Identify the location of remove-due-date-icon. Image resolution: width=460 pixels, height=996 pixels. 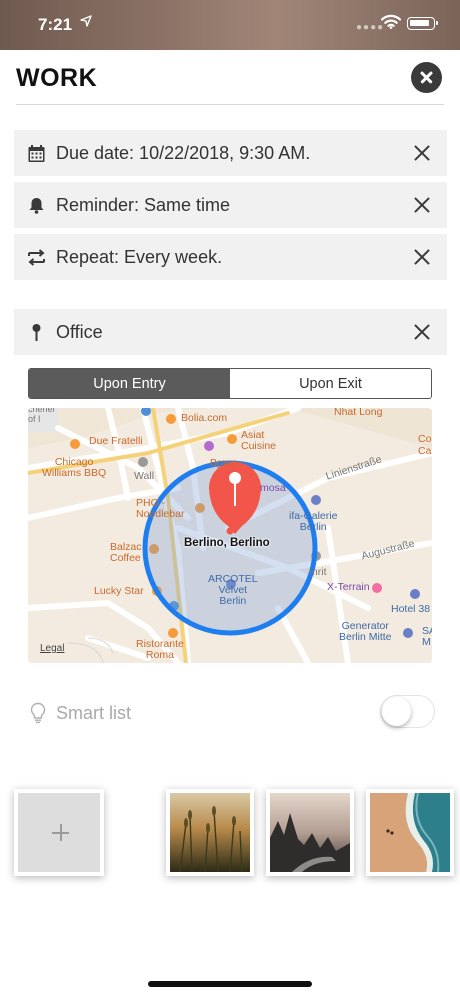
(422, 153).